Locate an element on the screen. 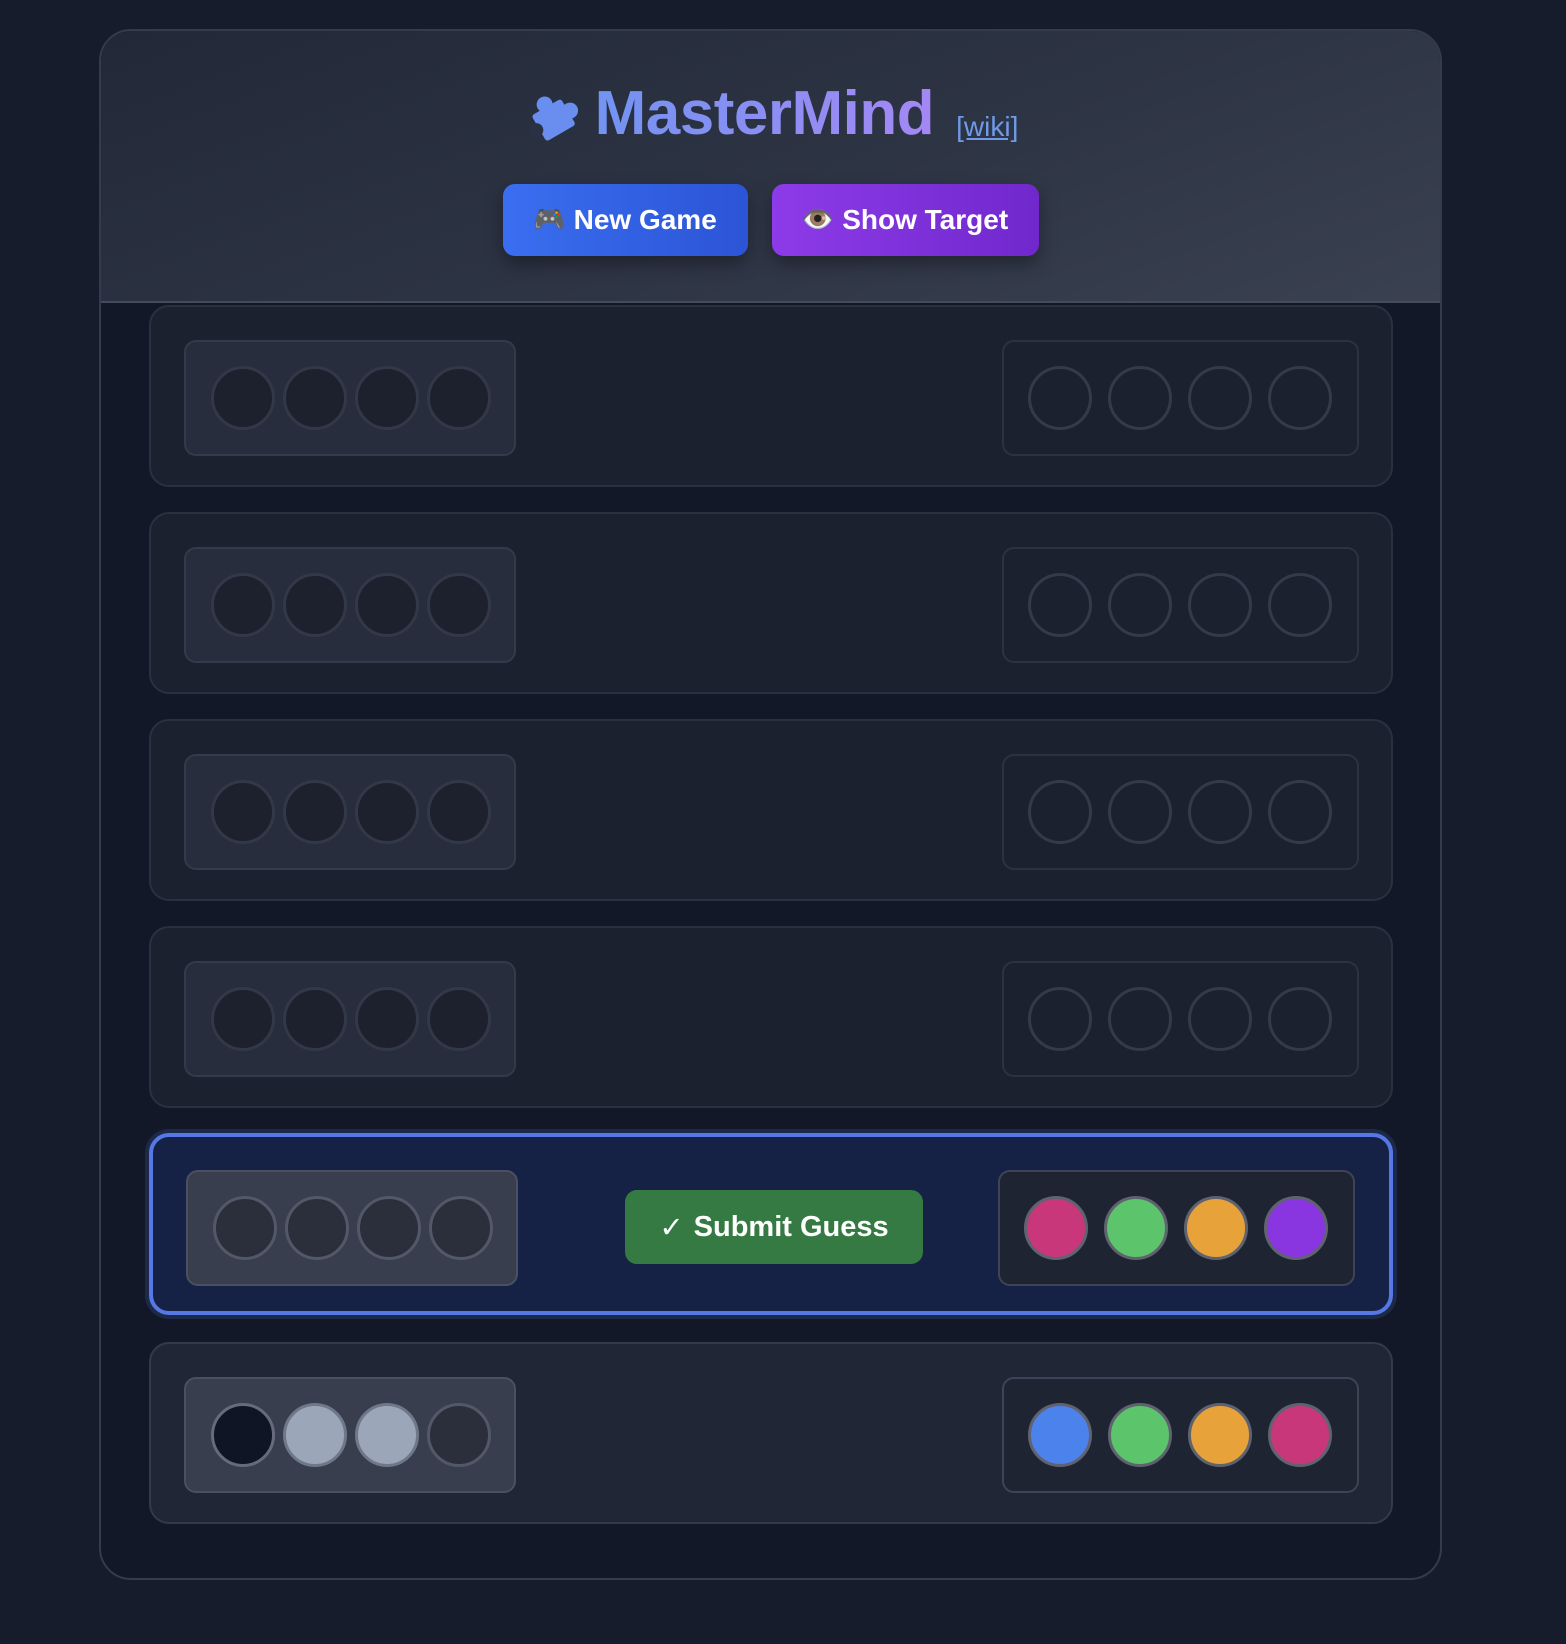  gamepad-icon: 🎮 is located at coordinates (549, 220).